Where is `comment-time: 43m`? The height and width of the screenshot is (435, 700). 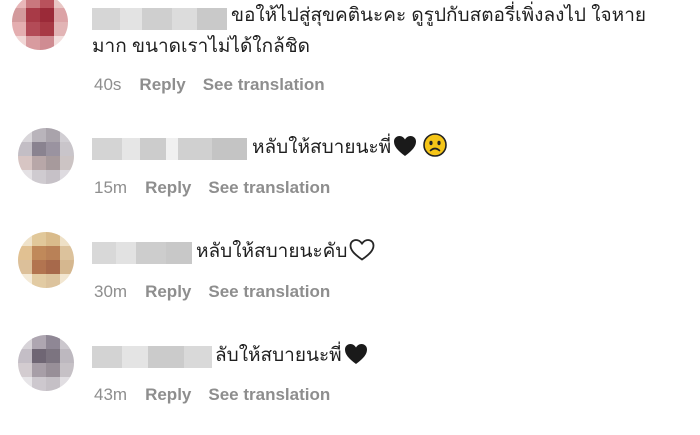 comment-time: 43m is located at coordinates (111, 394).